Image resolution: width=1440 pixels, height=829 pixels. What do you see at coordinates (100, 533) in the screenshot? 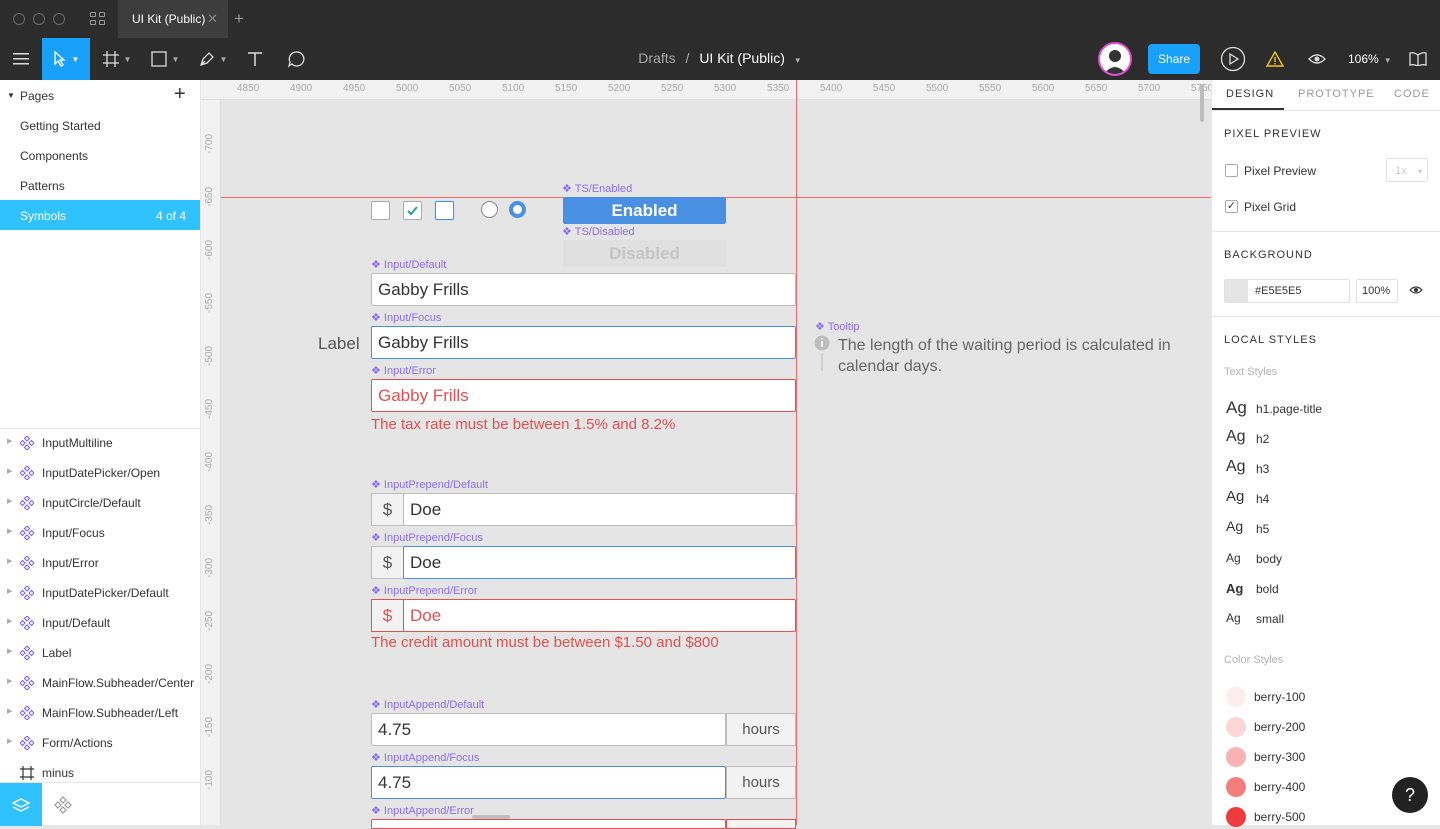
I see `layer-item: ▶ Input/Focus` at bounding box center [100, 533].